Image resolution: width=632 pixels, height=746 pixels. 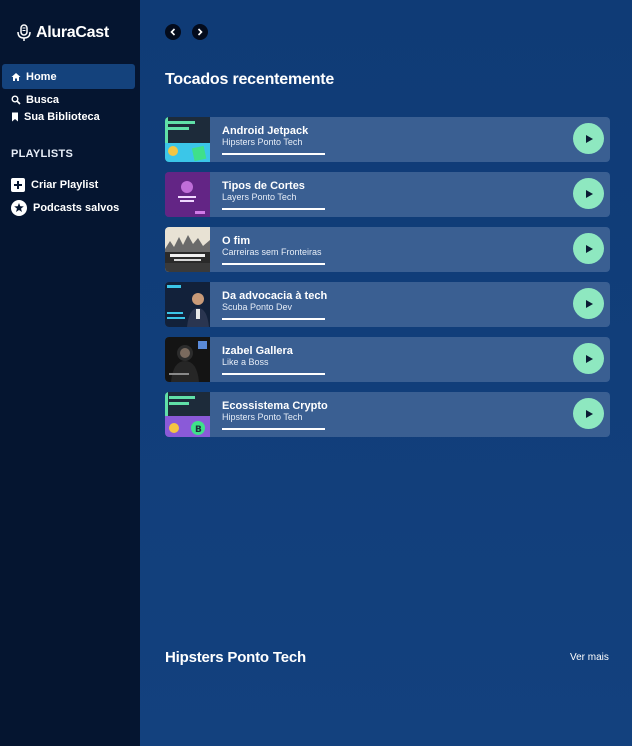 I want to click on episode-title: Tipos de Cortes, so click(x=263, y=186).